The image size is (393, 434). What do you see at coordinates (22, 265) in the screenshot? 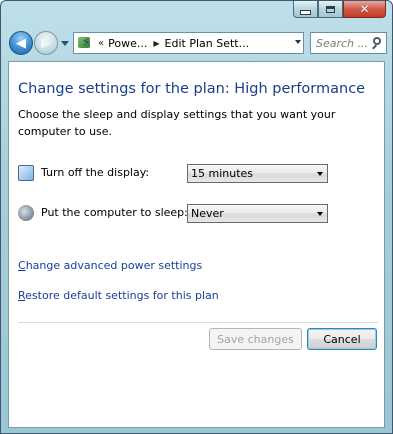
I see `link-accelerator-letter: C` at bounding box center [22, 265].